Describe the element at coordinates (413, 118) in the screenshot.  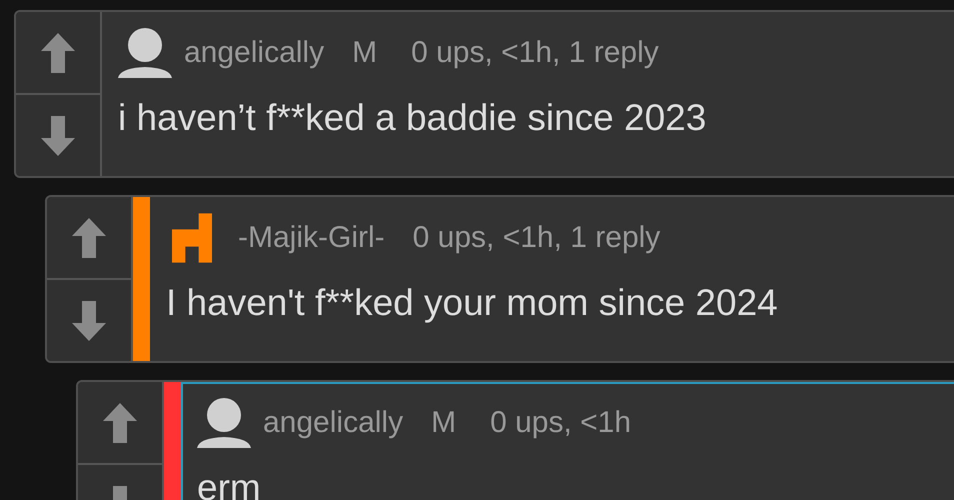
I see `comment-text: i haven’t f**ked a baddie since 2023` at that location.